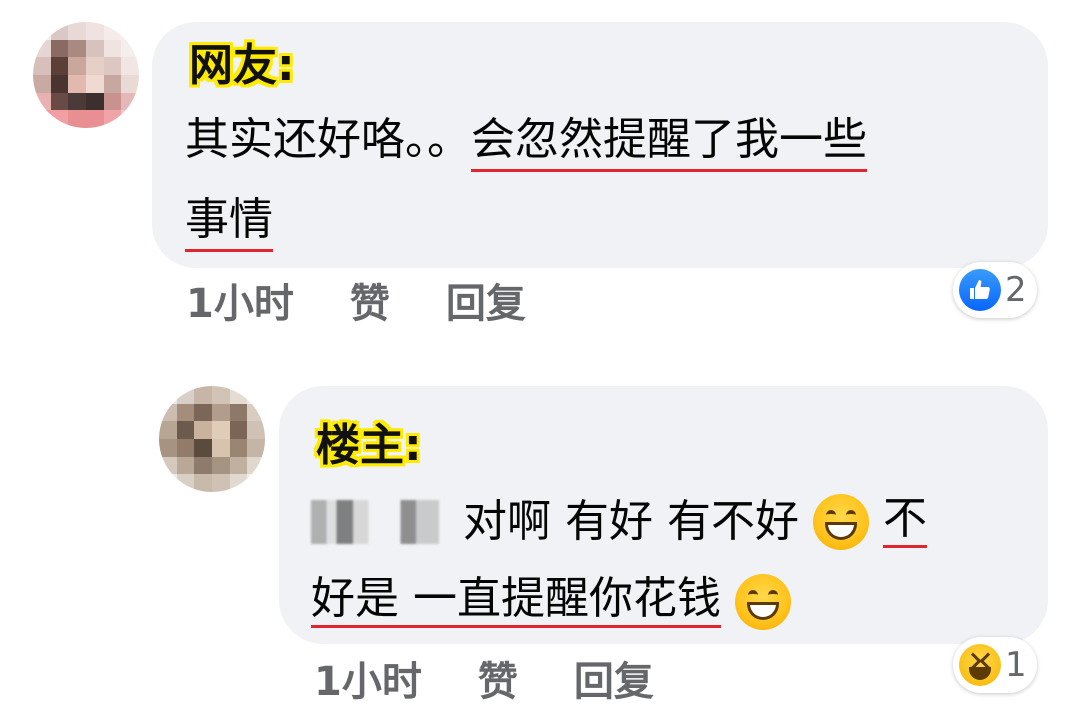 Image resolution: width=1079 pixels, height=725 pixels. Describe the element at coordinates (328, 139) in the screenshot. I see `comment-text: 其实还好咯。。` at that location.